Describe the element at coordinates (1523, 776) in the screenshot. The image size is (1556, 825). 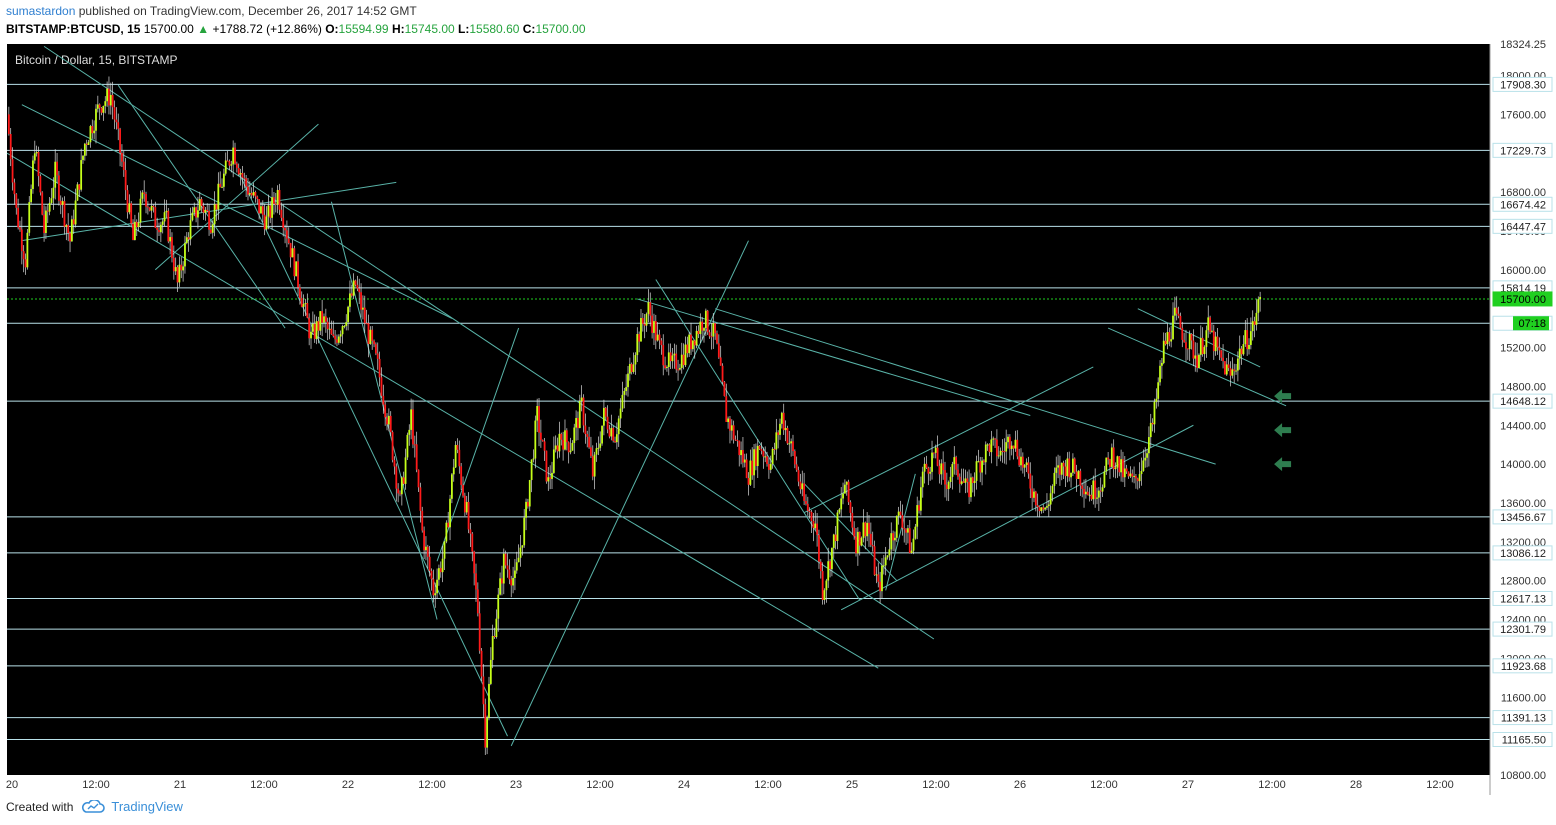
I see `price-tick-label: 10800.00` at that location.